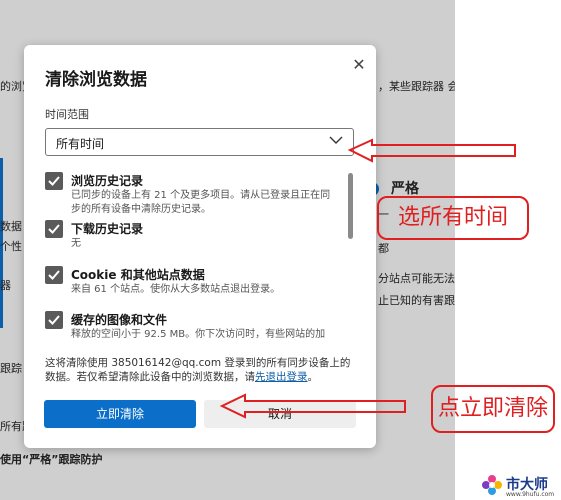  I want to click on close-button: ✕, so click(359, 65).